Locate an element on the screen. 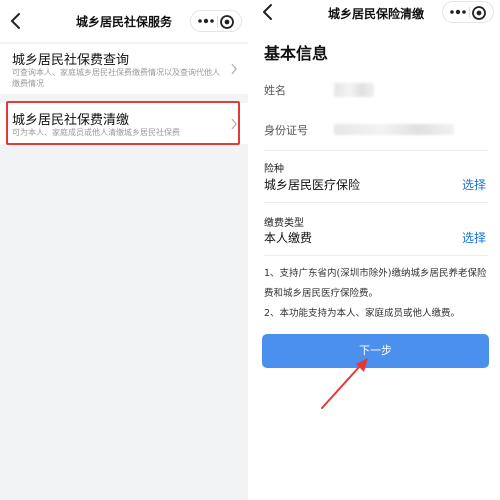 This screenshot has height=500, width=500. id-number-label: 身份证号 is located at coordinates (286, 130).